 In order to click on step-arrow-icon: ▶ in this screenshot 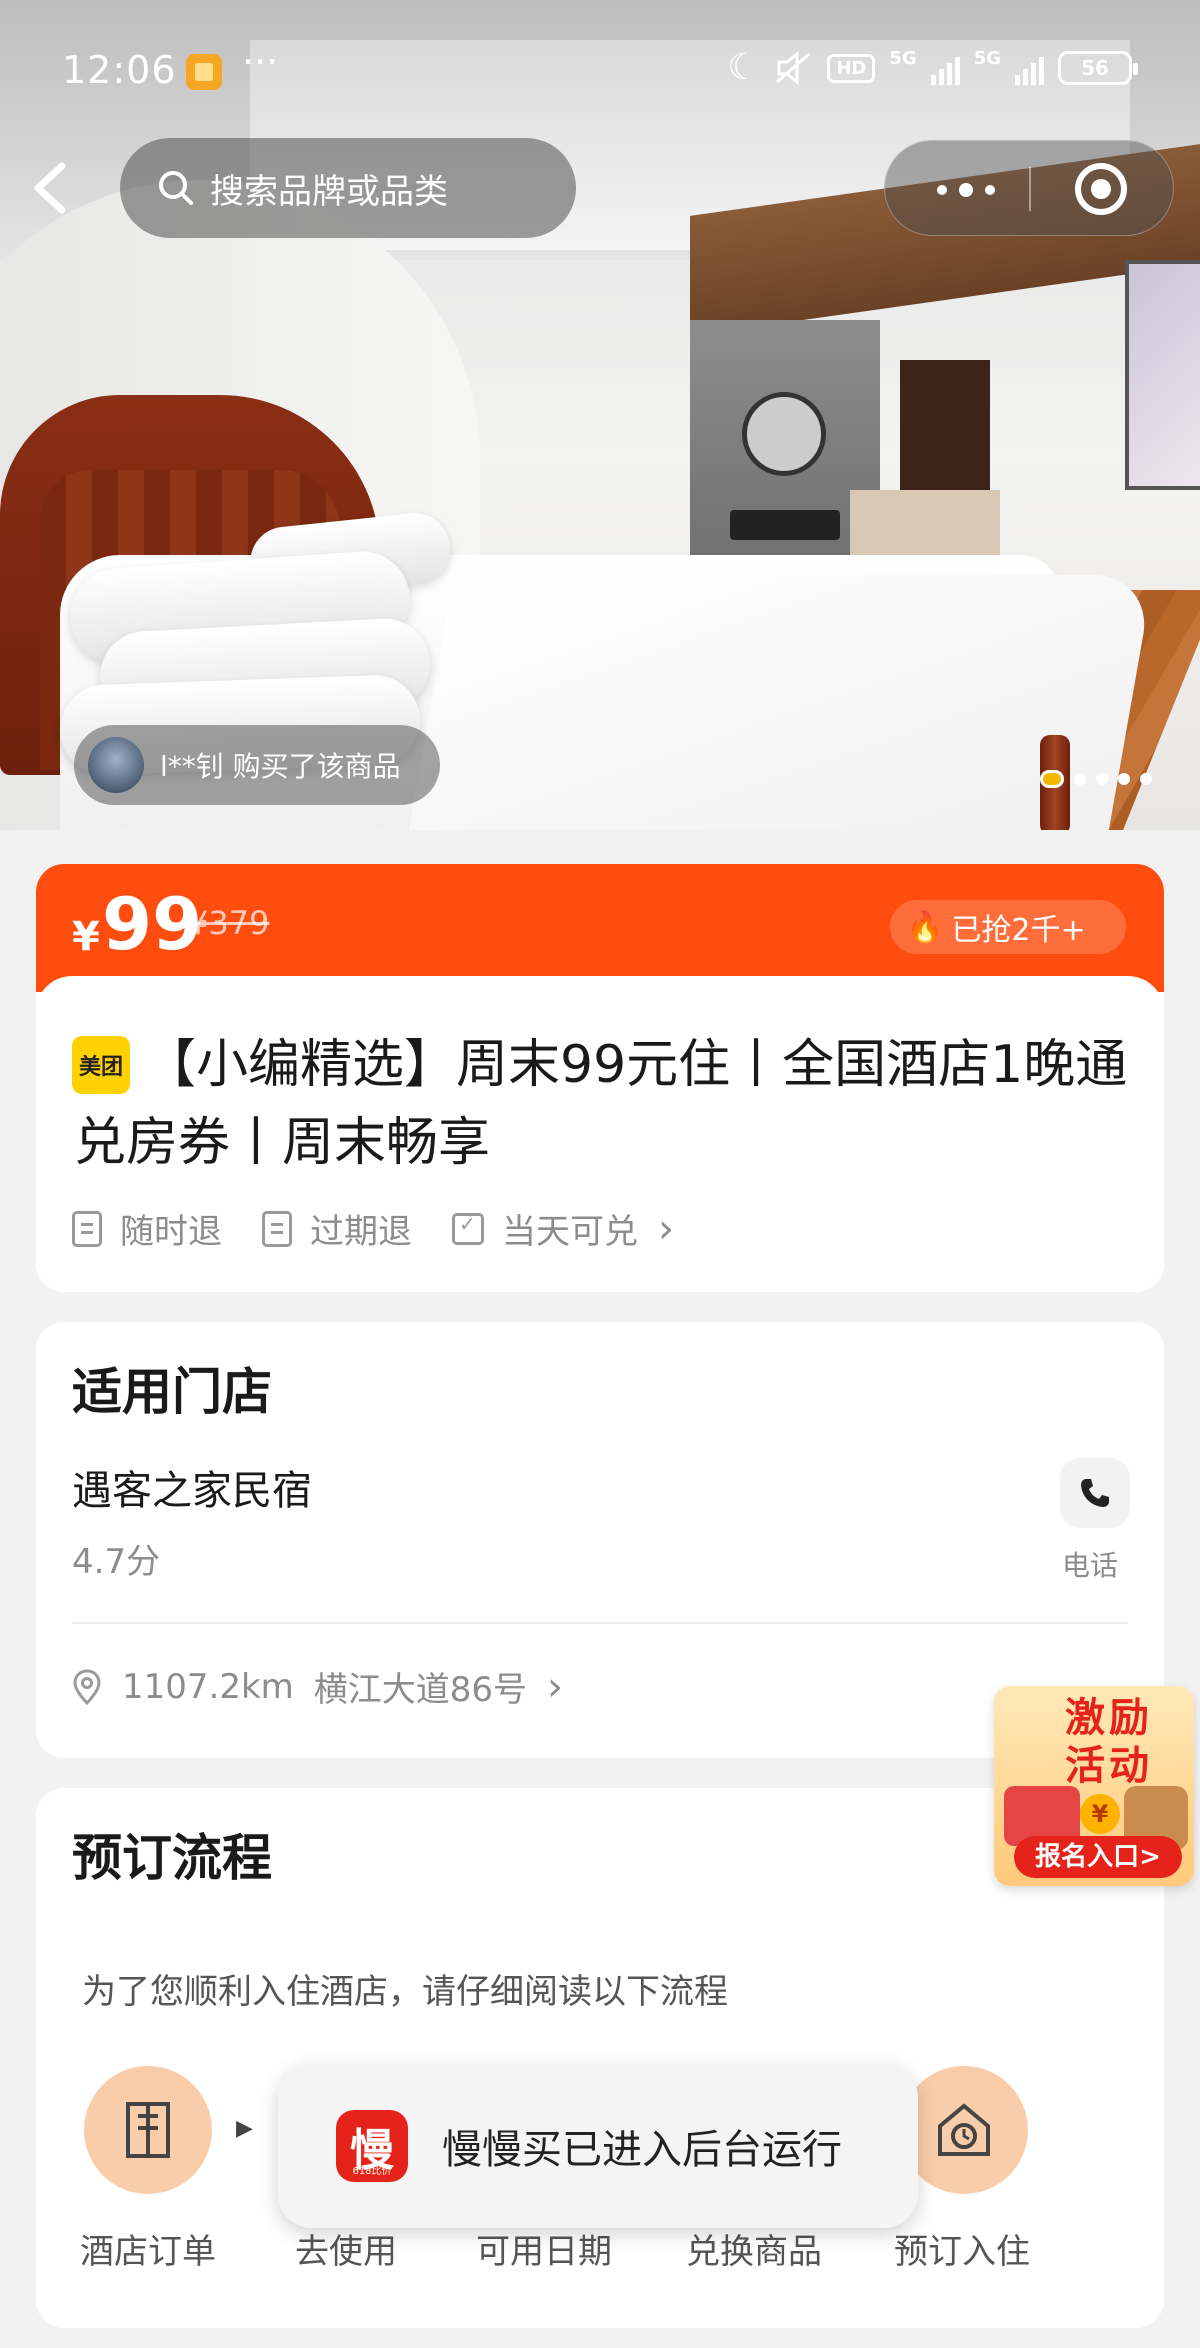, I will do `click(244, 2128)`.